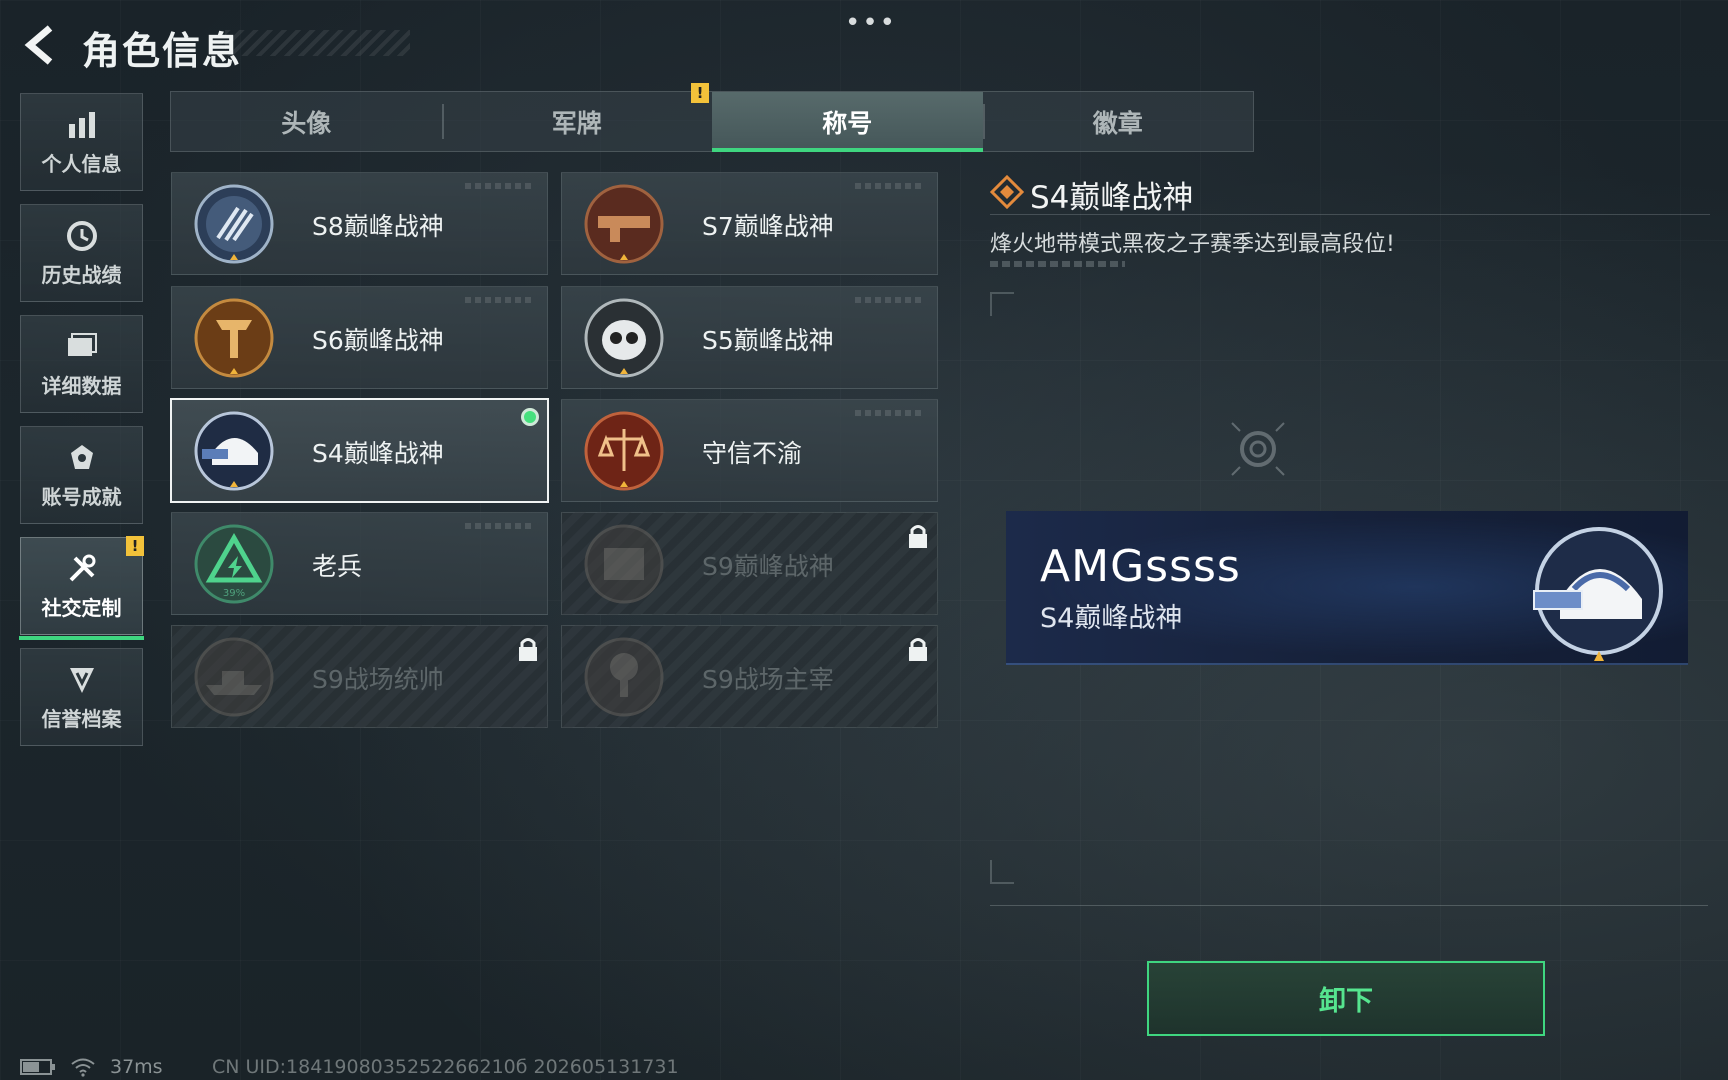 The image size is (1728, 1080). Describe the element at coordinates (81, 456) in the screenshot. I see `achievement-icon` at that location.